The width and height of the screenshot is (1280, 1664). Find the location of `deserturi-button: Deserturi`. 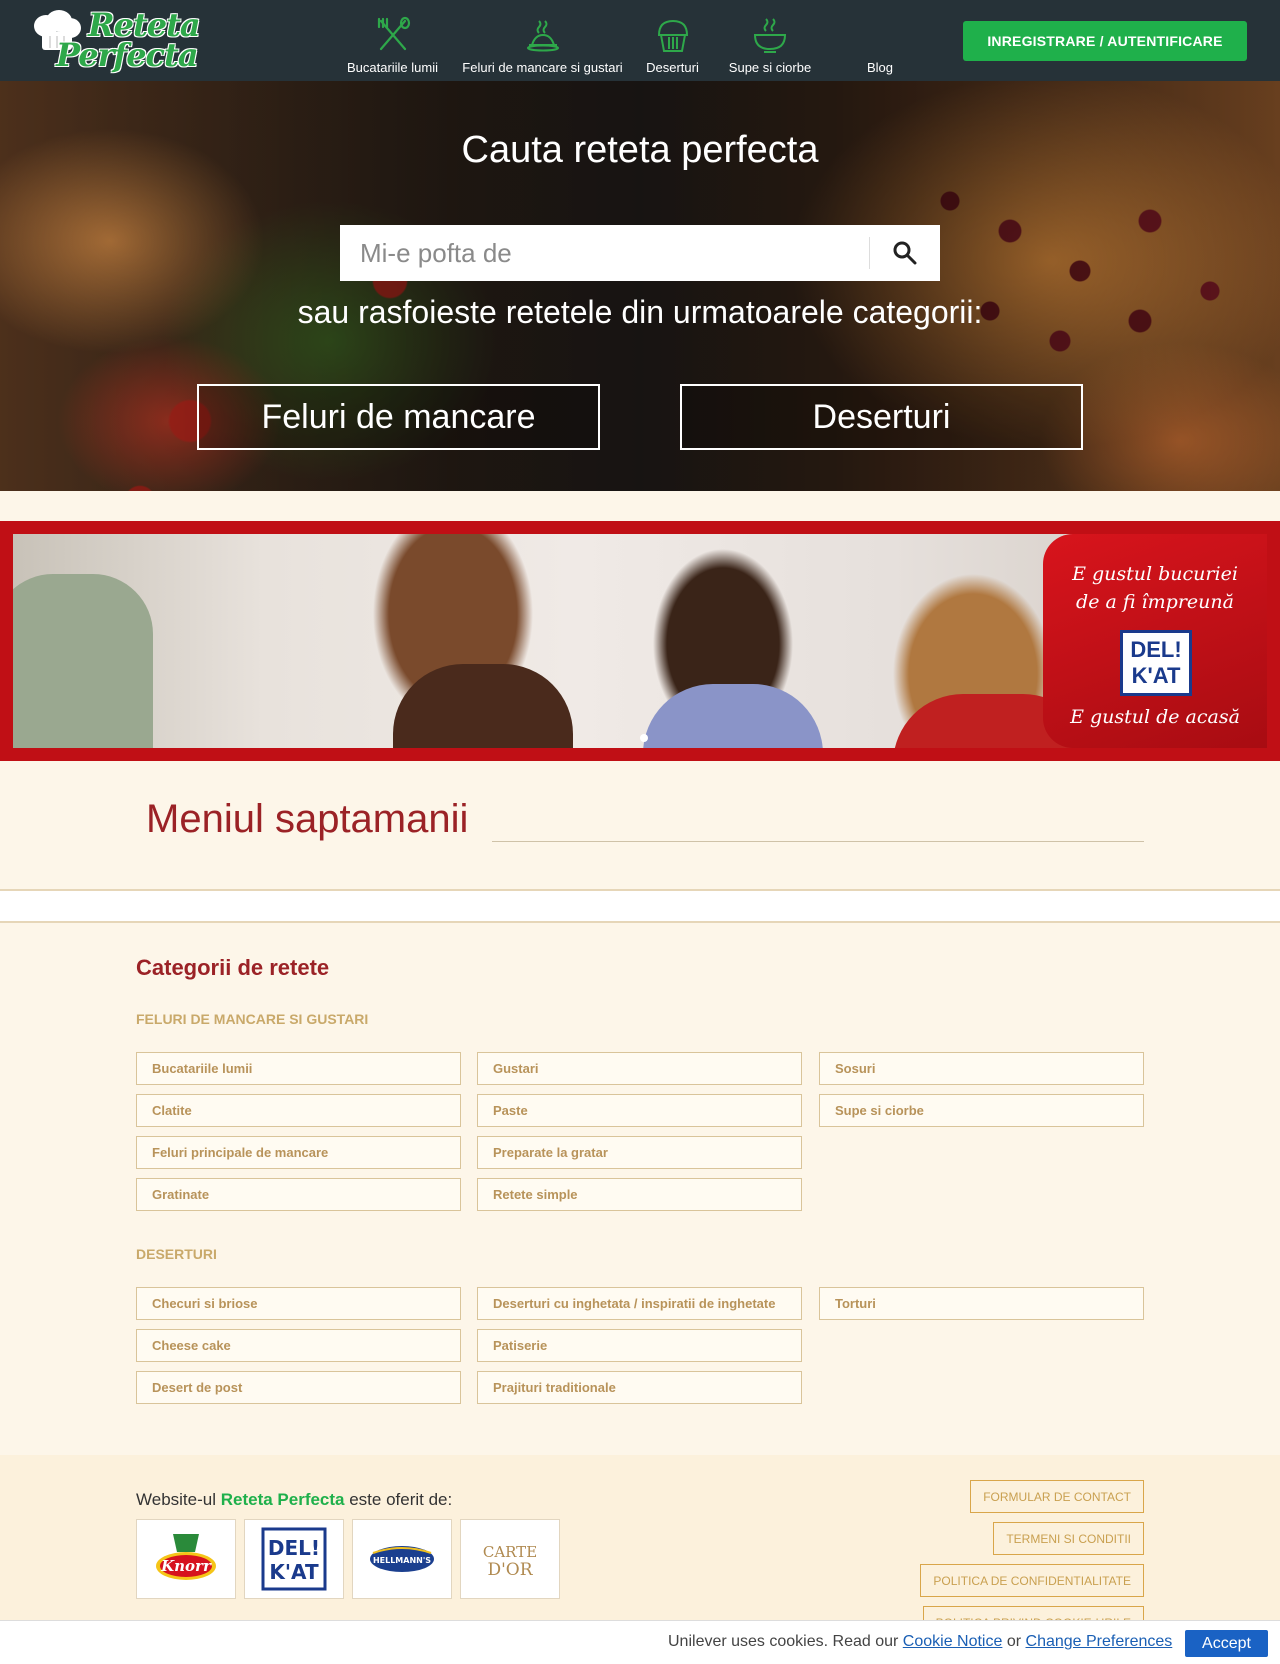

deserturi-button: Deserturi is located at coordinates (881, 417).